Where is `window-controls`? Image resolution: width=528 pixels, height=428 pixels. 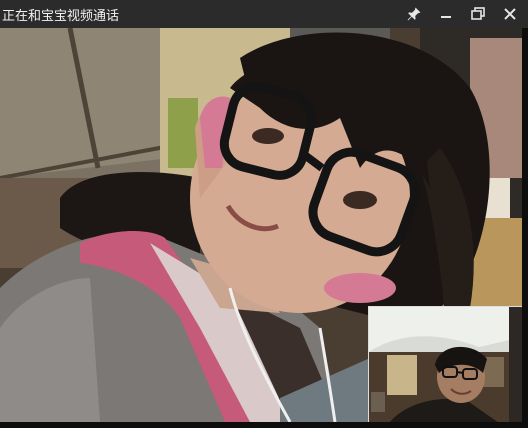
window-controls is located at coordinates (462, 14).